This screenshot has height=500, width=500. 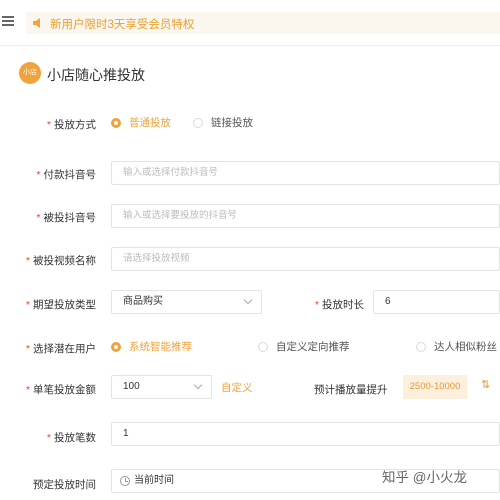 I want to click on delivery-mode-label-wrap: * 投放方式, so click(x=48, y=125).